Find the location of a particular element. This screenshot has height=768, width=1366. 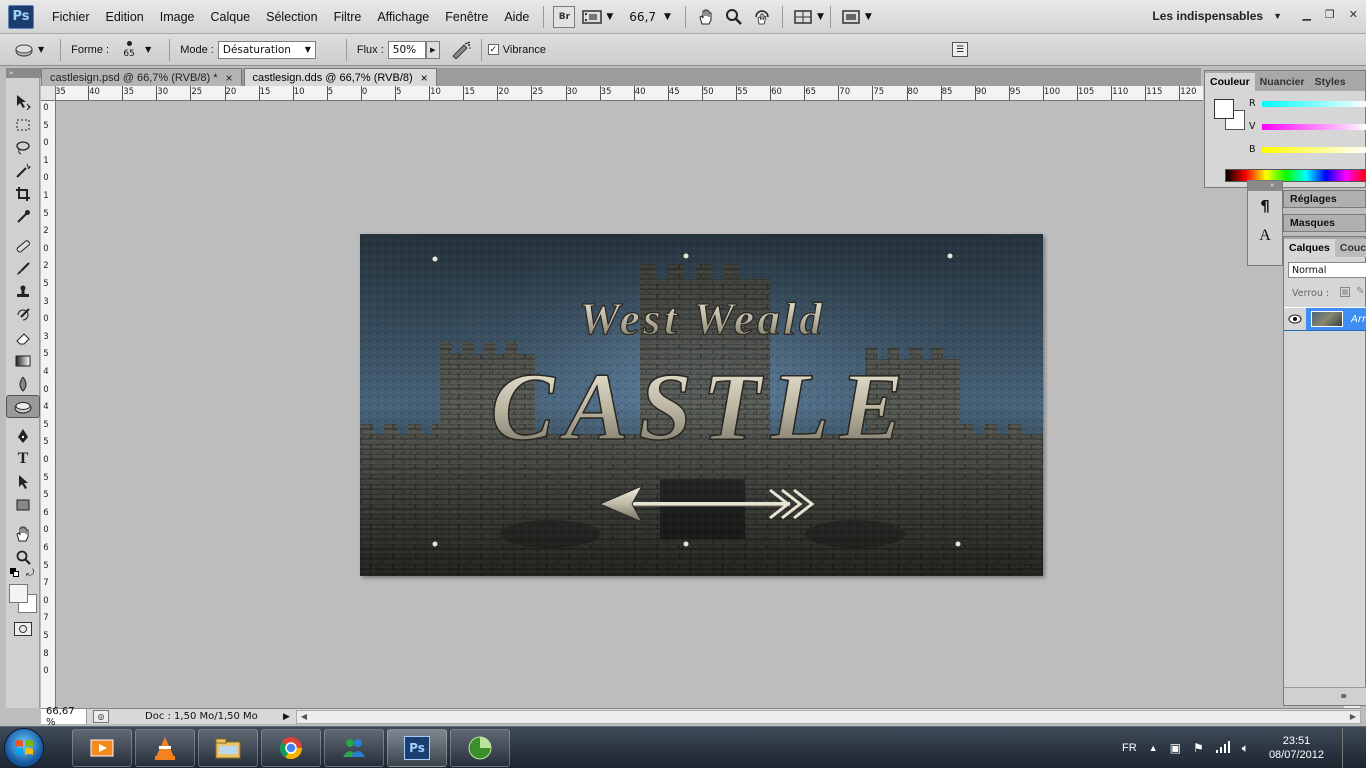

tab-masques: Masques is located at coordinates (1324, 223).